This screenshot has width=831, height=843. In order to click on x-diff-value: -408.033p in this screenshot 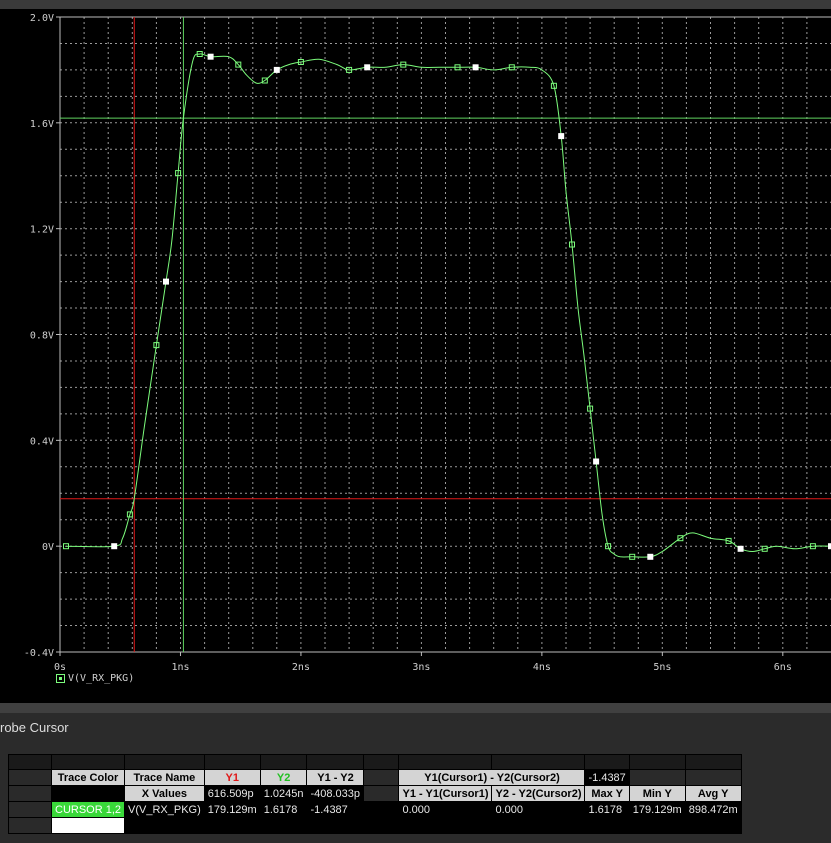, I will do `click(335, 793)`.